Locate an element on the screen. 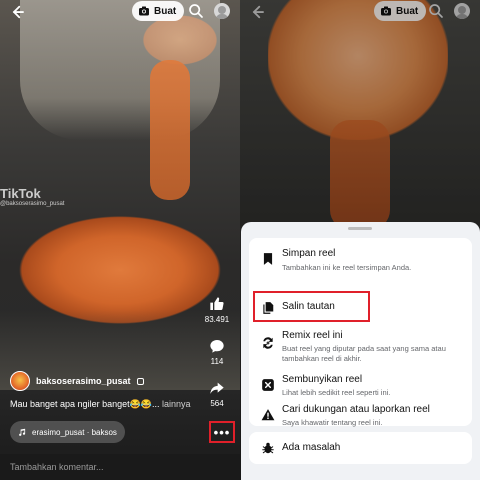 This screenshot has width=480, height=480. problem-card: Ada masalah is located at coordinates (360, 448).